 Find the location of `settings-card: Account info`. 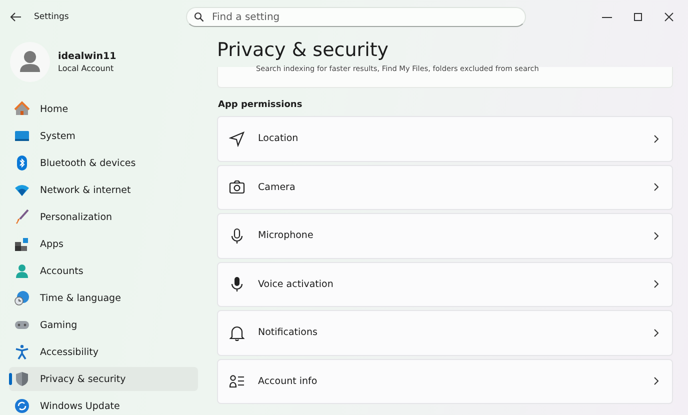

settings-card: Account info is located at coordinates (445, 381).